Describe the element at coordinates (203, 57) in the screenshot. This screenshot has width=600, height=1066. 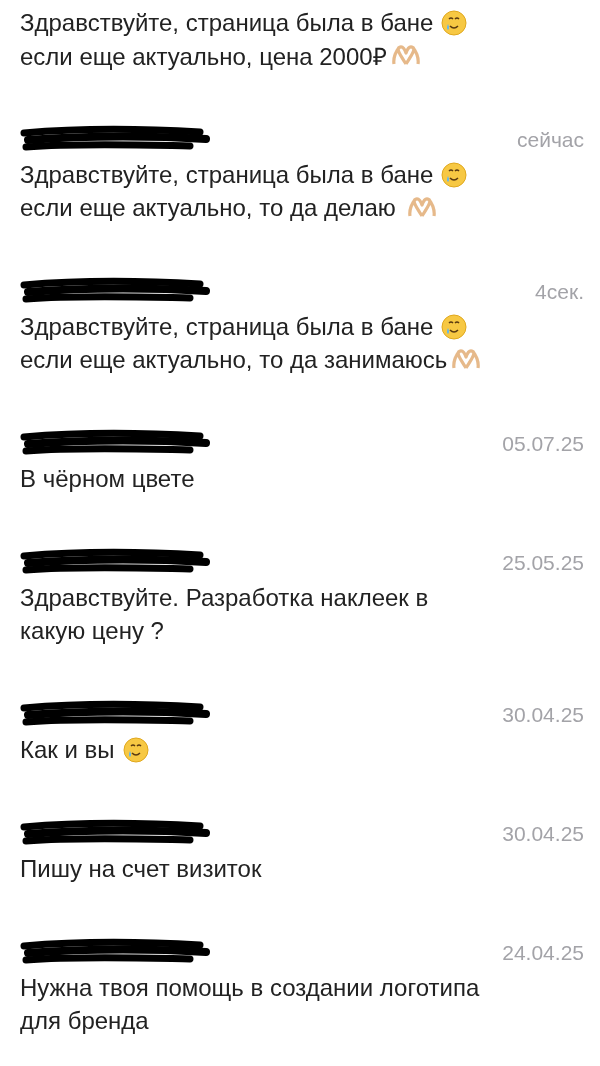
I see `message-preview: если еще актуально, цена 2000₽` at that location.